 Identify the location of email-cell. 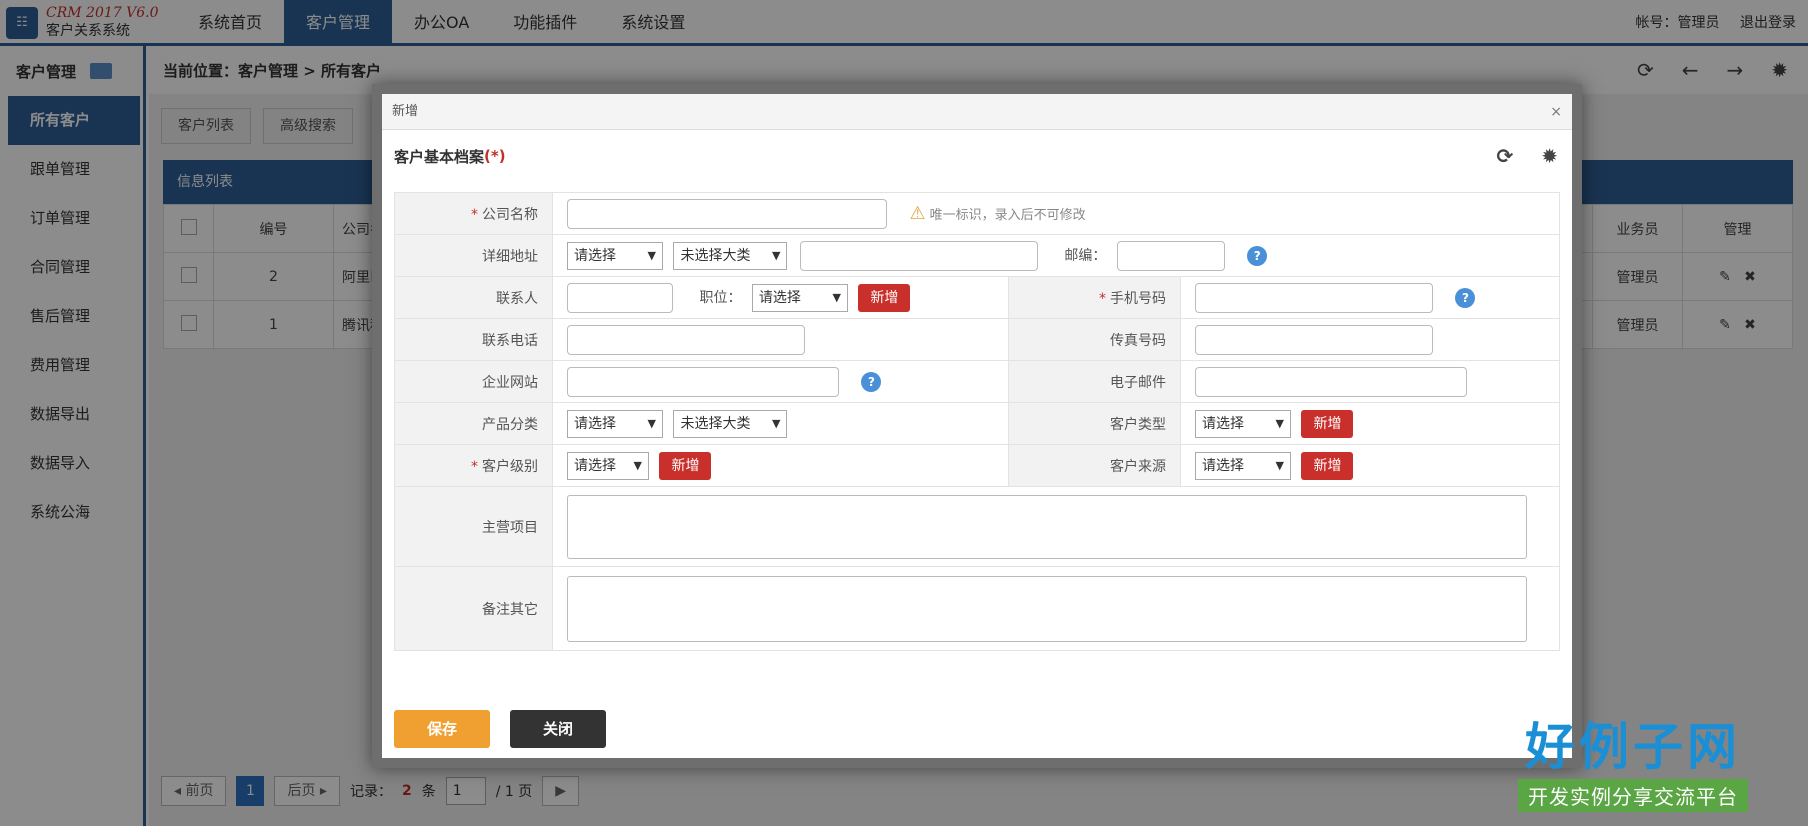
(1370, 381).